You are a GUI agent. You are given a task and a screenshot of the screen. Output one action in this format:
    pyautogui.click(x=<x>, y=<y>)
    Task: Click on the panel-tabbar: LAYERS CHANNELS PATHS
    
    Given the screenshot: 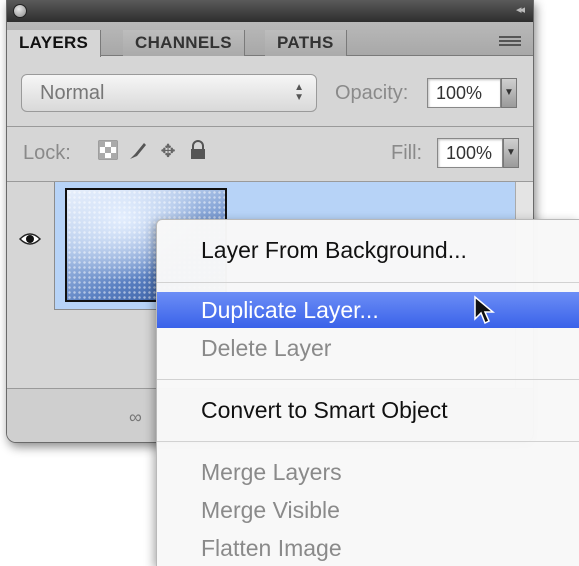 What is the action you would take?
    pyautogui.click(x=270, y=39)
    